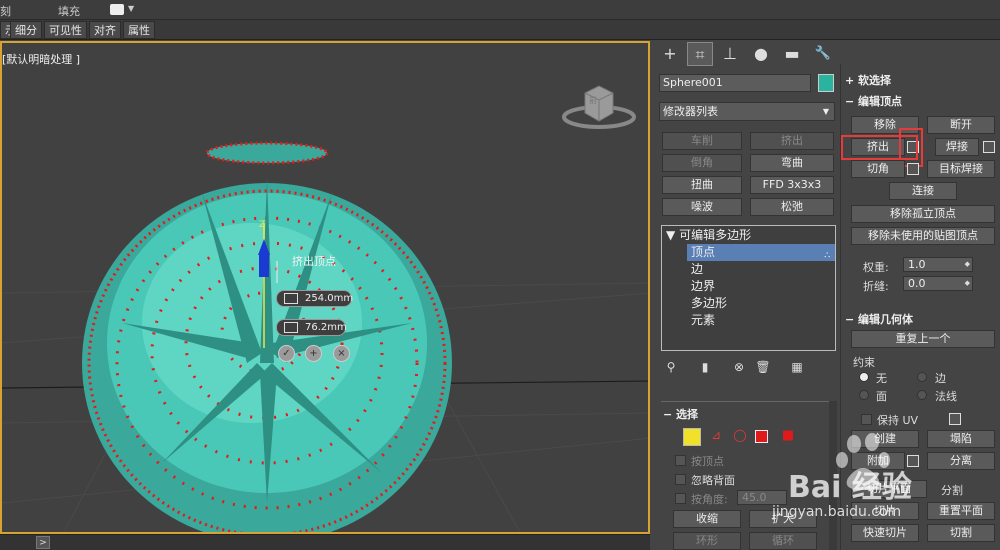  I want to click on constraint-face-radio, so click(864, 395).